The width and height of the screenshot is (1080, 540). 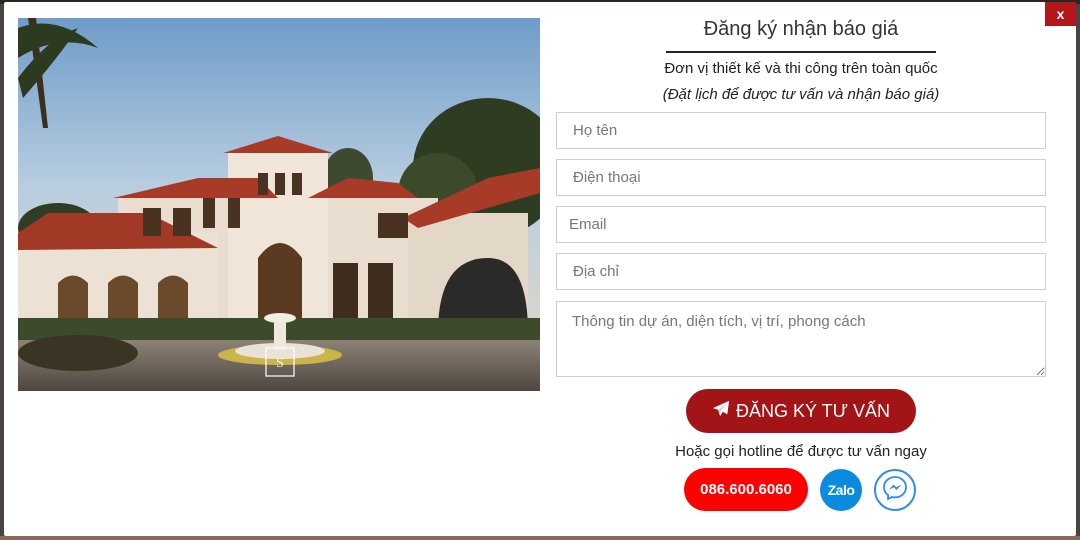 I want to click on zalo-icon: Zalo, so click(x=841, y=490).